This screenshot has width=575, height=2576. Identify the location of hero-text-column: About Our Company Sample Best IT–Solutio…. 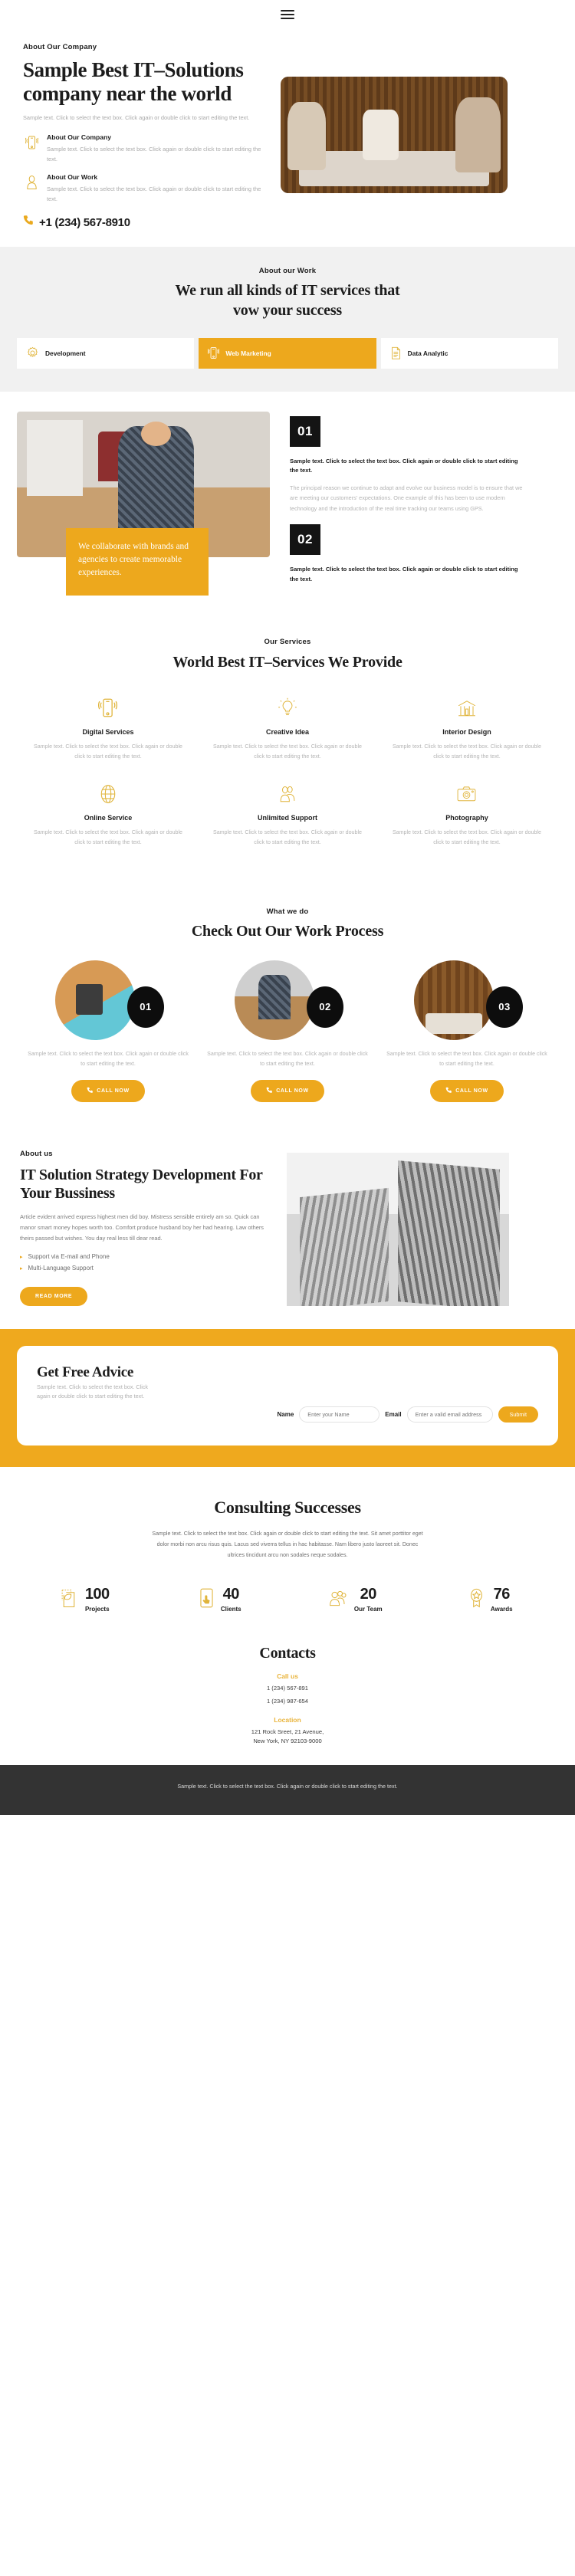
(146, 136).